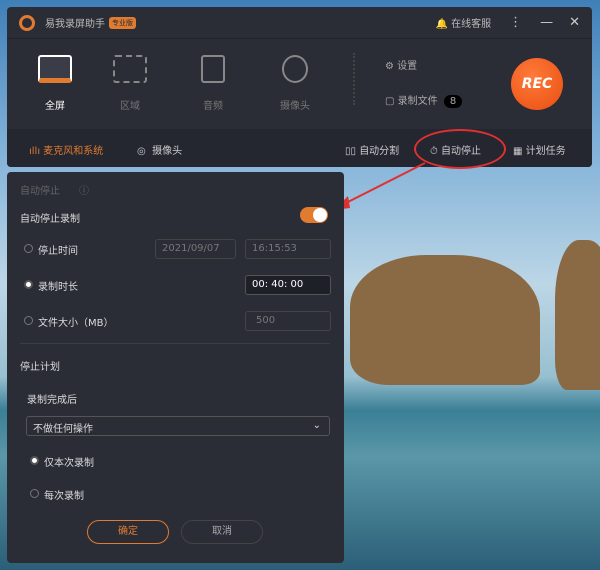 This screenshot has width=600, height=570. Describe the element at coordinates (122, 22) in the screenshot. I see `edition-badge: 专业版` at that location.